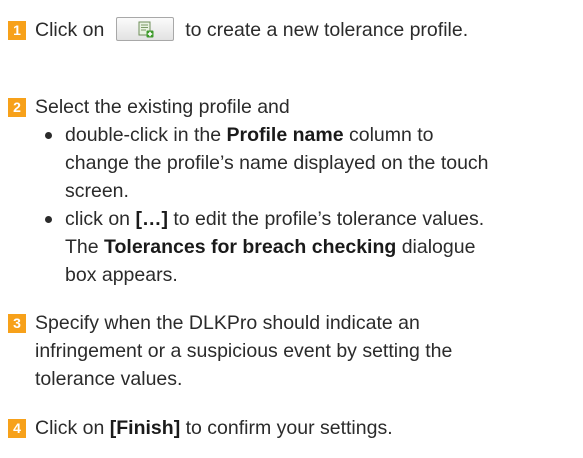 Image resolution: width=583 pixels, height=458 pixels. What do you see at coordinates (17, 30) in the screenshot?
I see `step-number-badge: 1` at bounding box center [17, 30].